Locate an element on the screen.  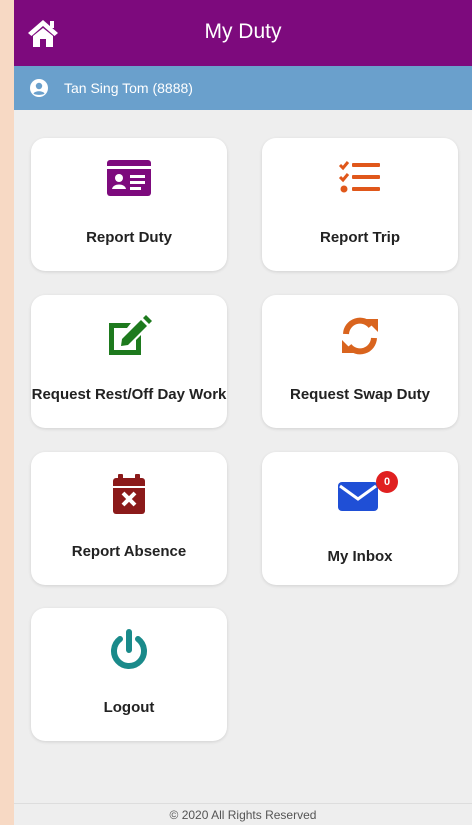
report-absence-card: Report Absence is located at coordinates (129, 518).